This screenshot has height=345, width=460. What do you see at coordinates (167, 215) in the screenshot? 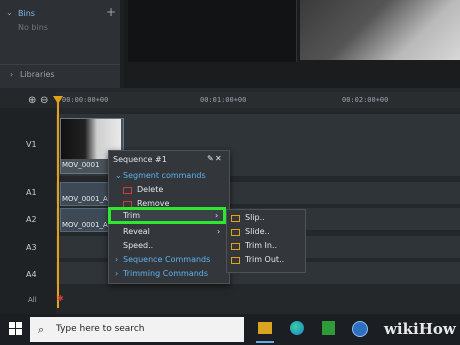
I see `menu-item-trim: Trim ›` at bounding box center [167, 215].